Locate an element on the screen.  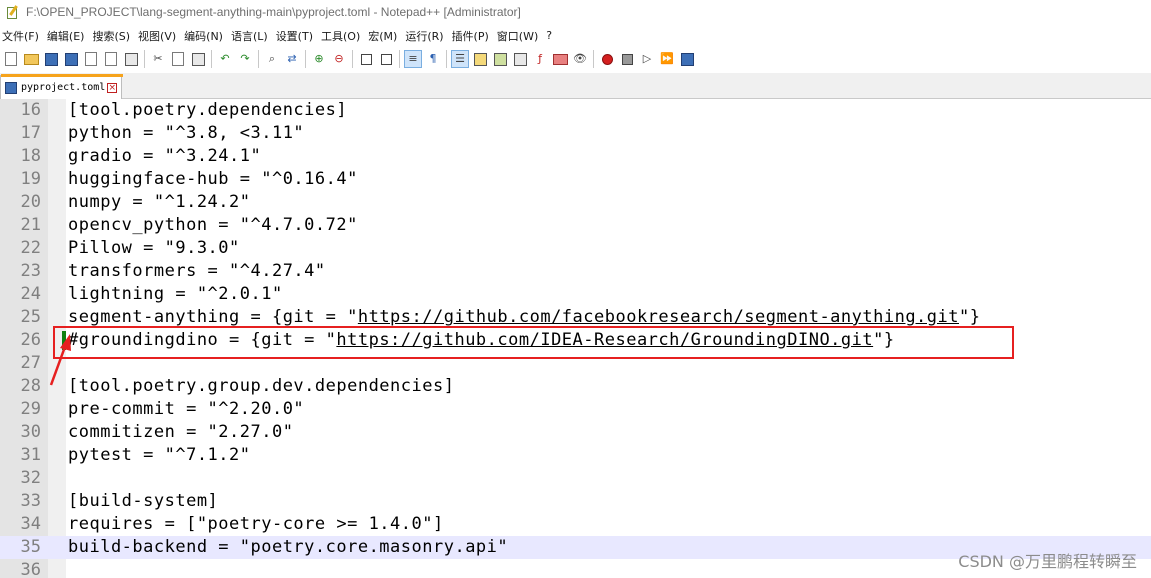
code-text: pre-commit = "^2.20.0" is located at coordinates (186, 409).